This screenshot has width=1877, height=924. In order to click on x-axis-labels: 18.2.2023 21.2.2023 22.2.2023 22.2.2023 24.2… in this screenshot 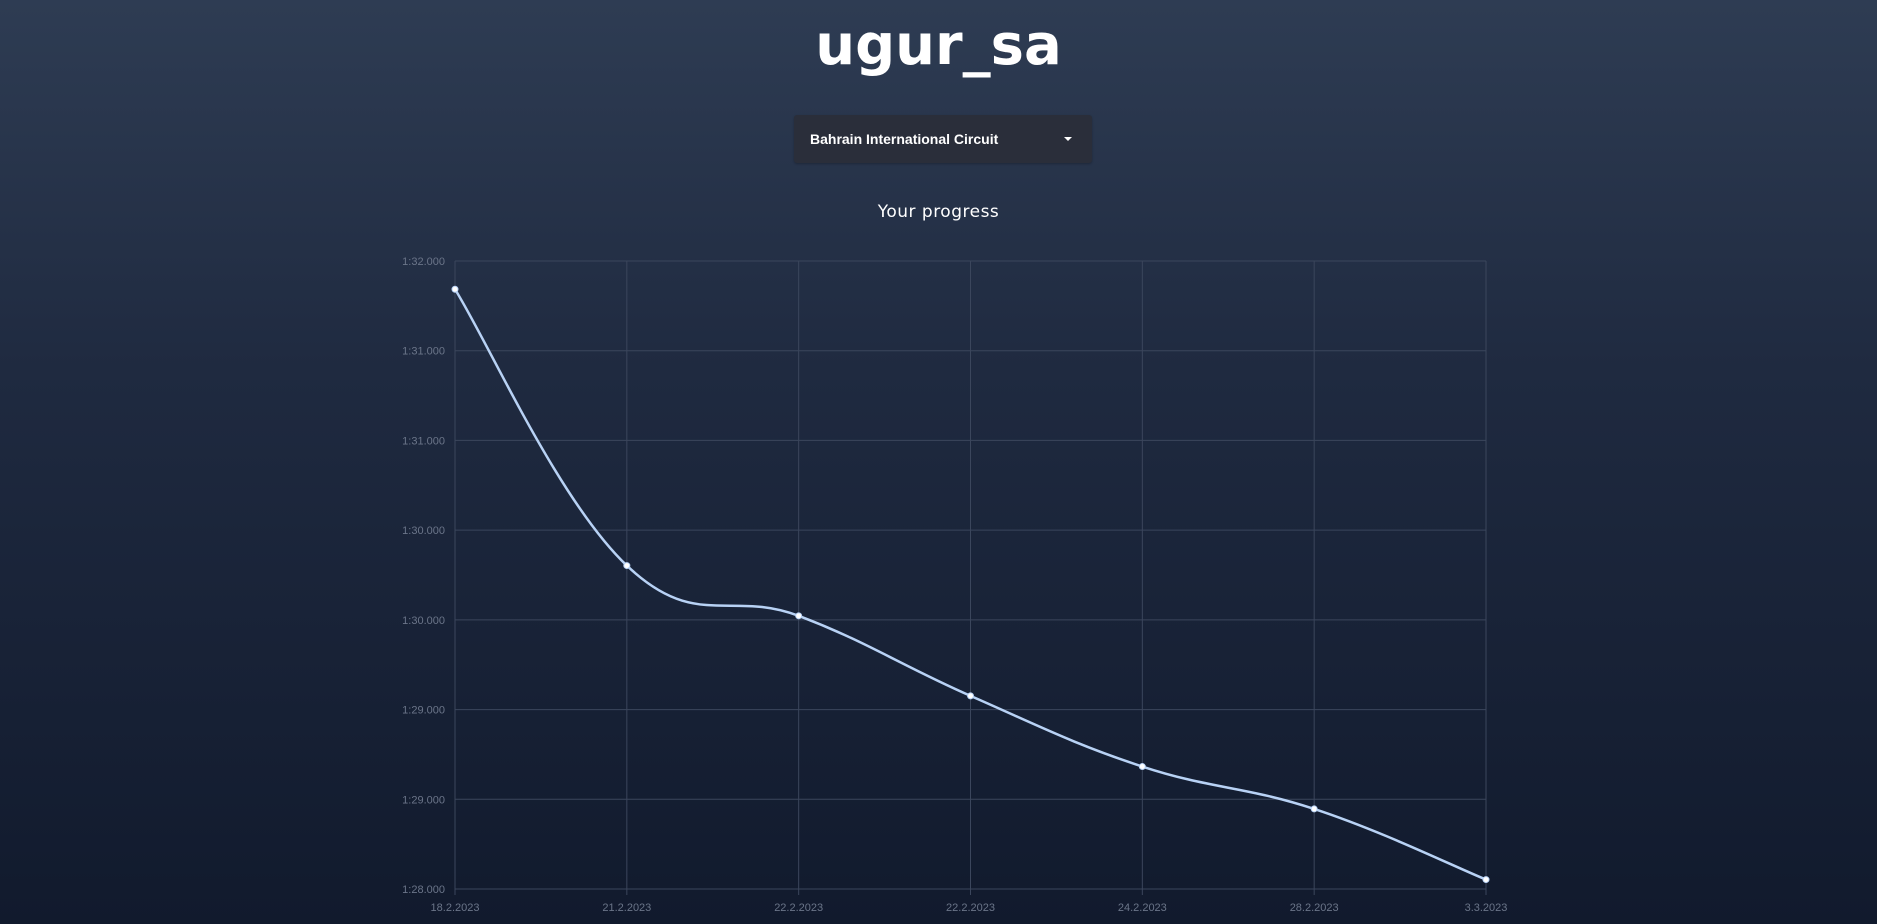, I will do `click(969, 908)`.